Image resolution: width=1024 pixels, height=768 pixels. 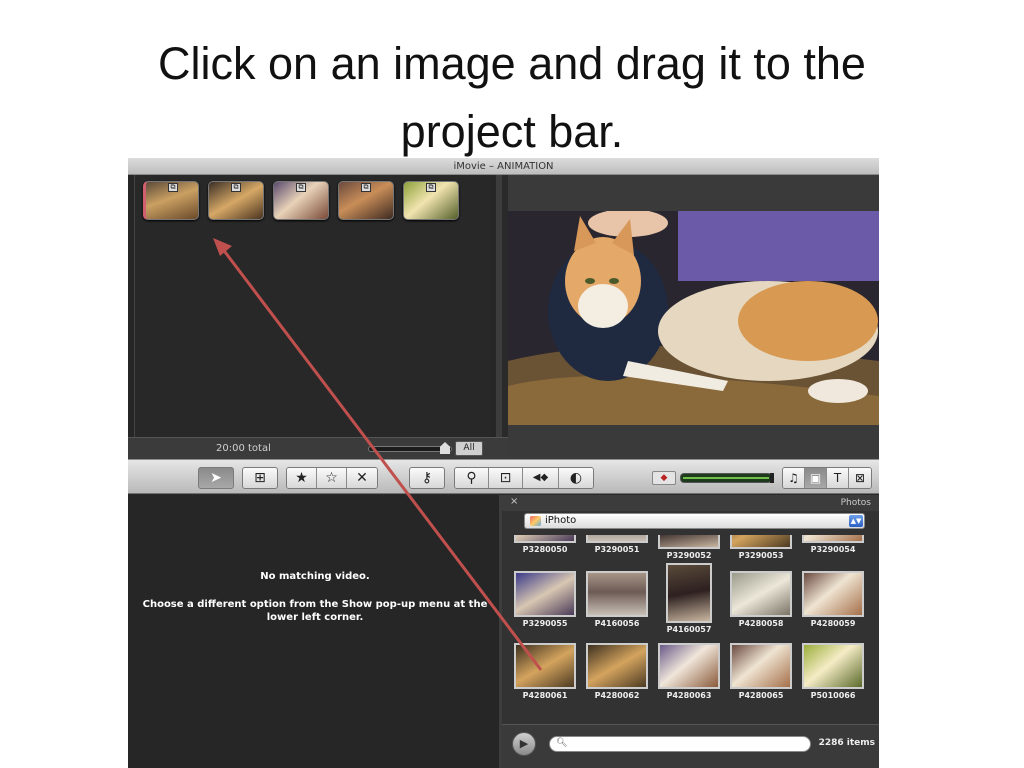 What do you see at coordinates (694, 521) in the screenshot?
I see `photo-source-select: iPhoto ▲▼` at bounding box center [694, 521].